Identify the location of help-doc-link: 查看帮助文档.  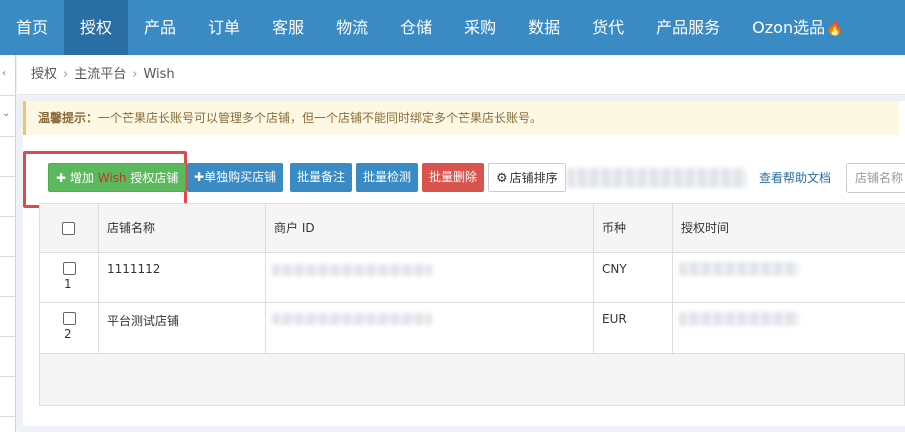
(795, 177).